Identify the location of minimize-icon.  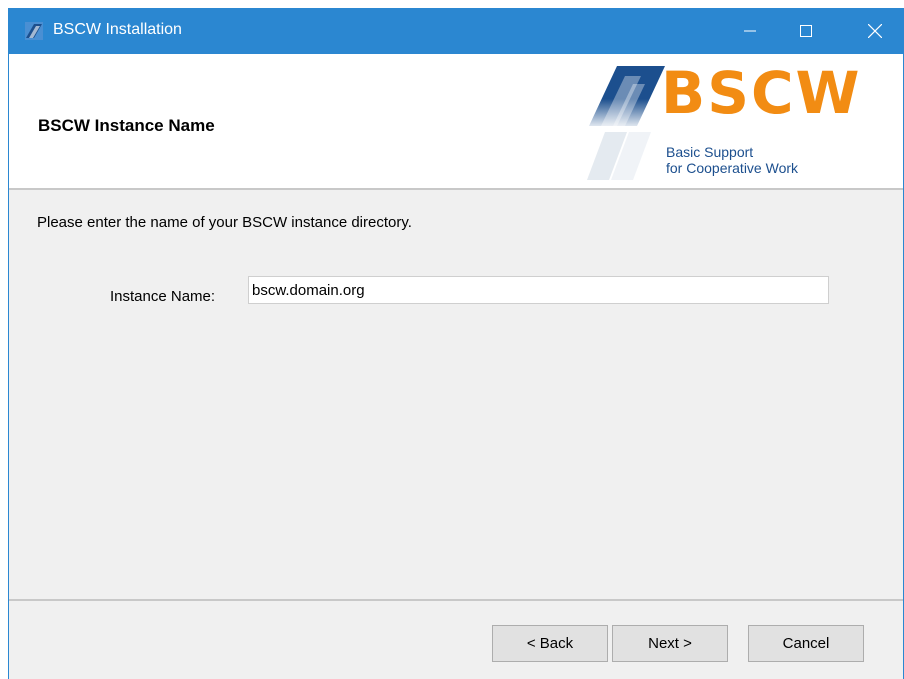
(750, 31).